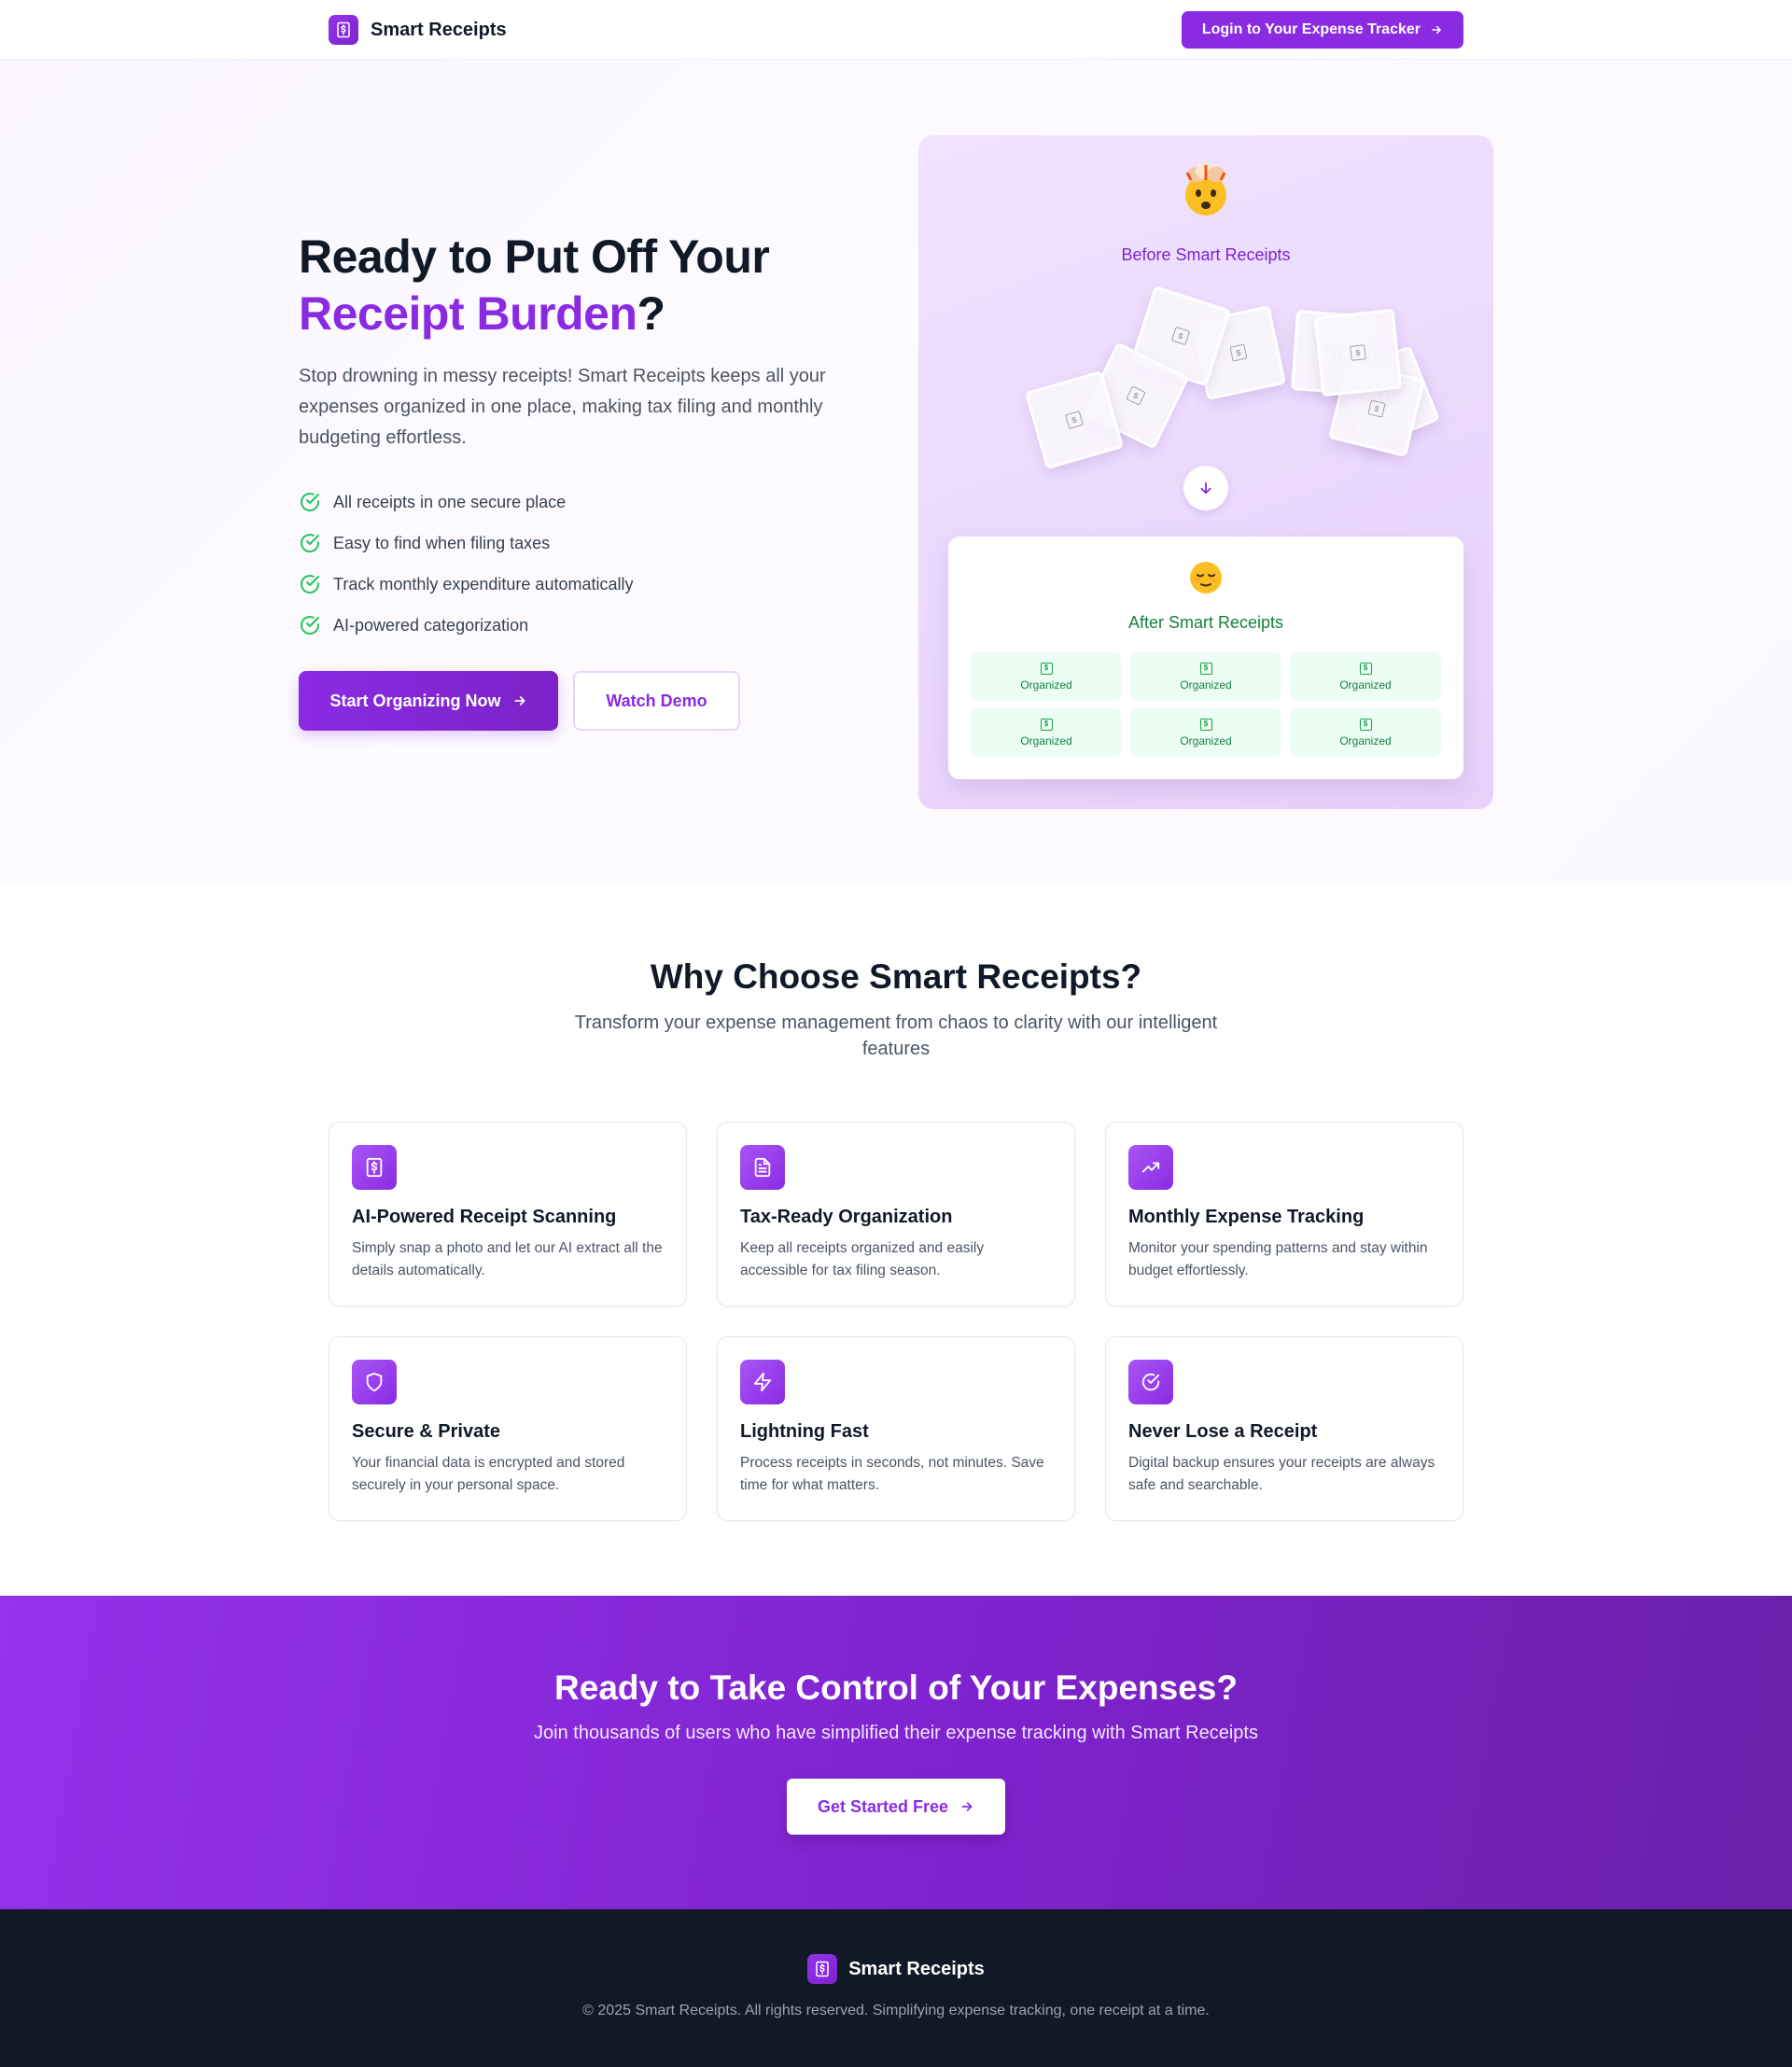  What do you see at coordinates (426, 1431) in the screenshot?
I see `feature-title: Secure & Private` at bounding box center [426, 1431].